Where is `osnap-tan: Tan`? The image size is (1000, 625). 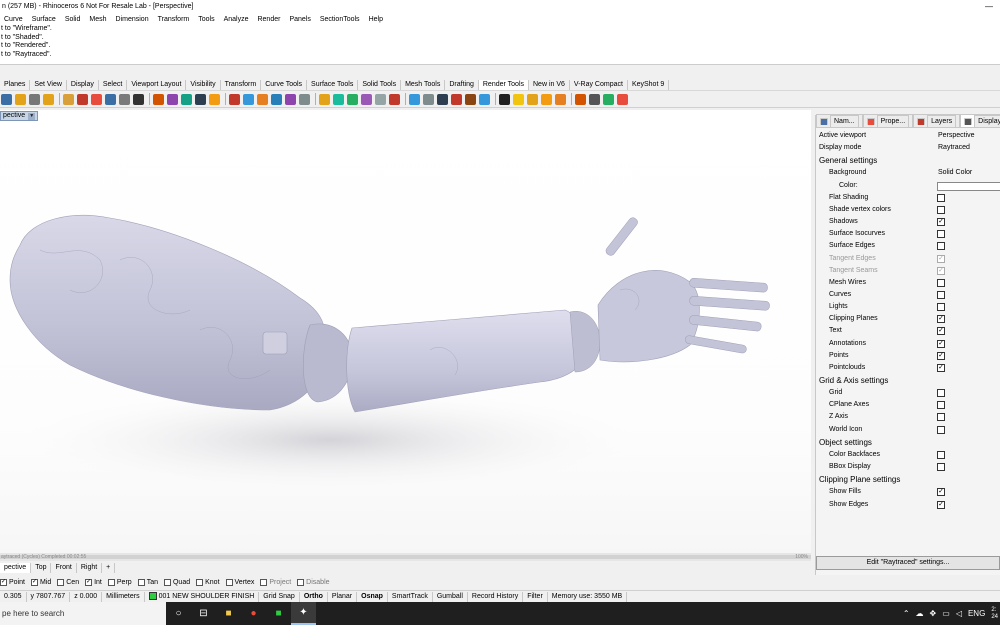
osnap-tan: Tan is located at coordinates (147, 582).